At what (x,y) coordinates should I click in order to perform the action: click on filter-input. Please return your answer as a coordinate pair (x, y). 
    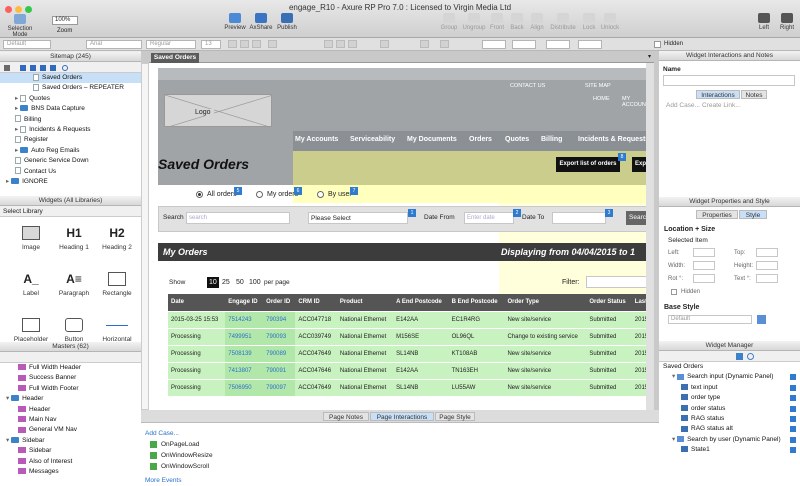
    Looking at the image, I should click on (620, 282).